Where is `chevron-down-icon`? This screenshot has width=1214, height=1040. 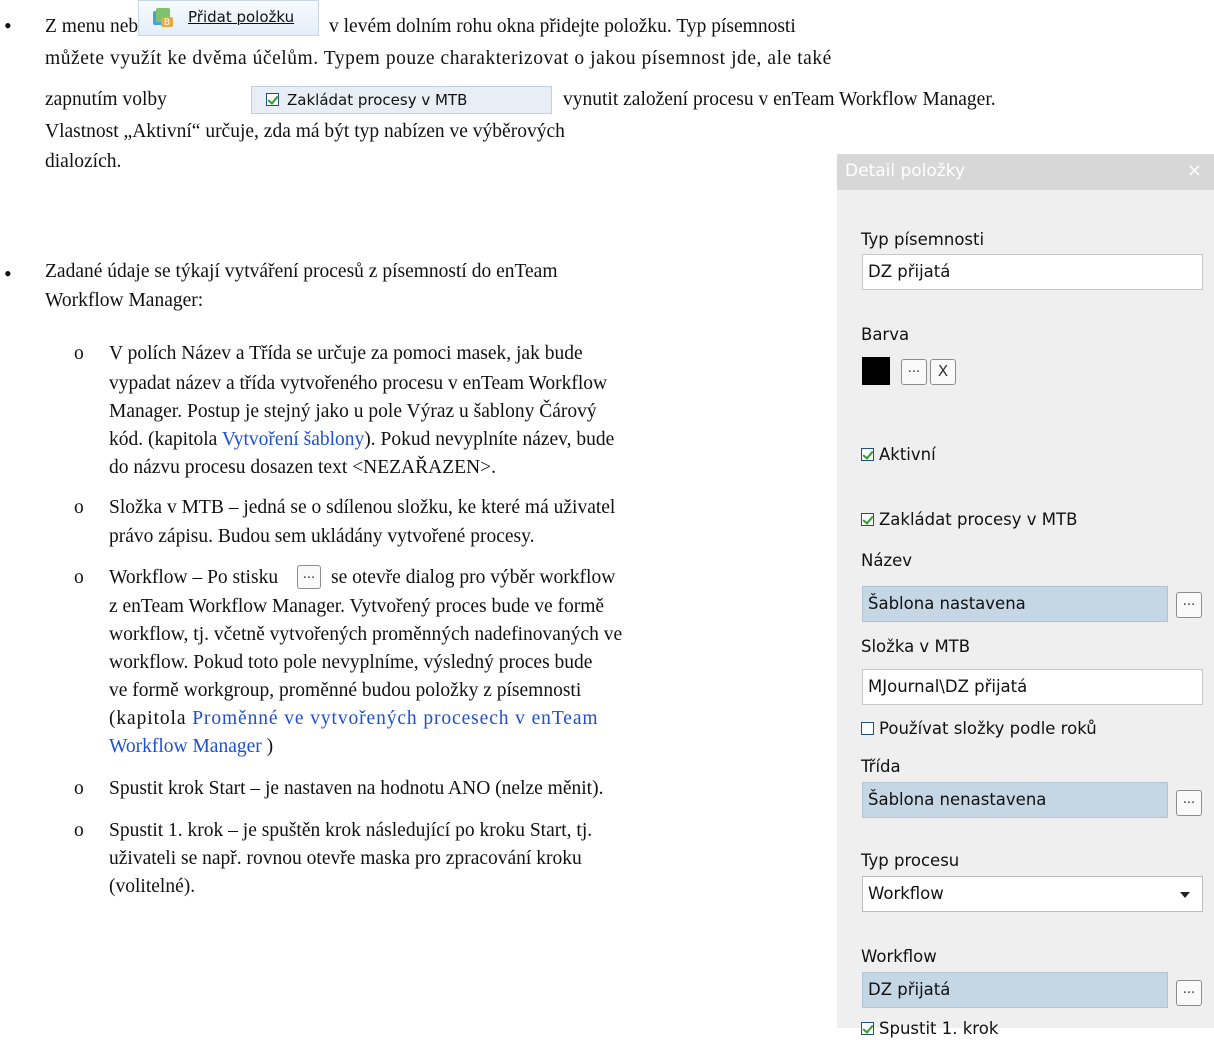 chevron-down-icon is located at coordinates (1185, 895).